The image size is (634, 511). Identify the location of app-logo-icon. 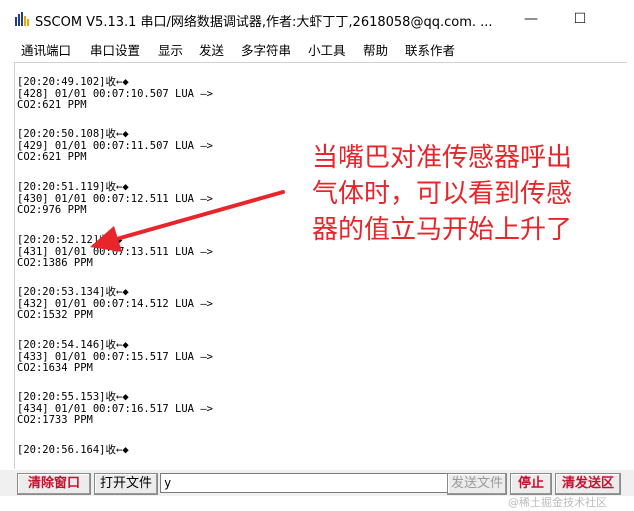
(22, 19).